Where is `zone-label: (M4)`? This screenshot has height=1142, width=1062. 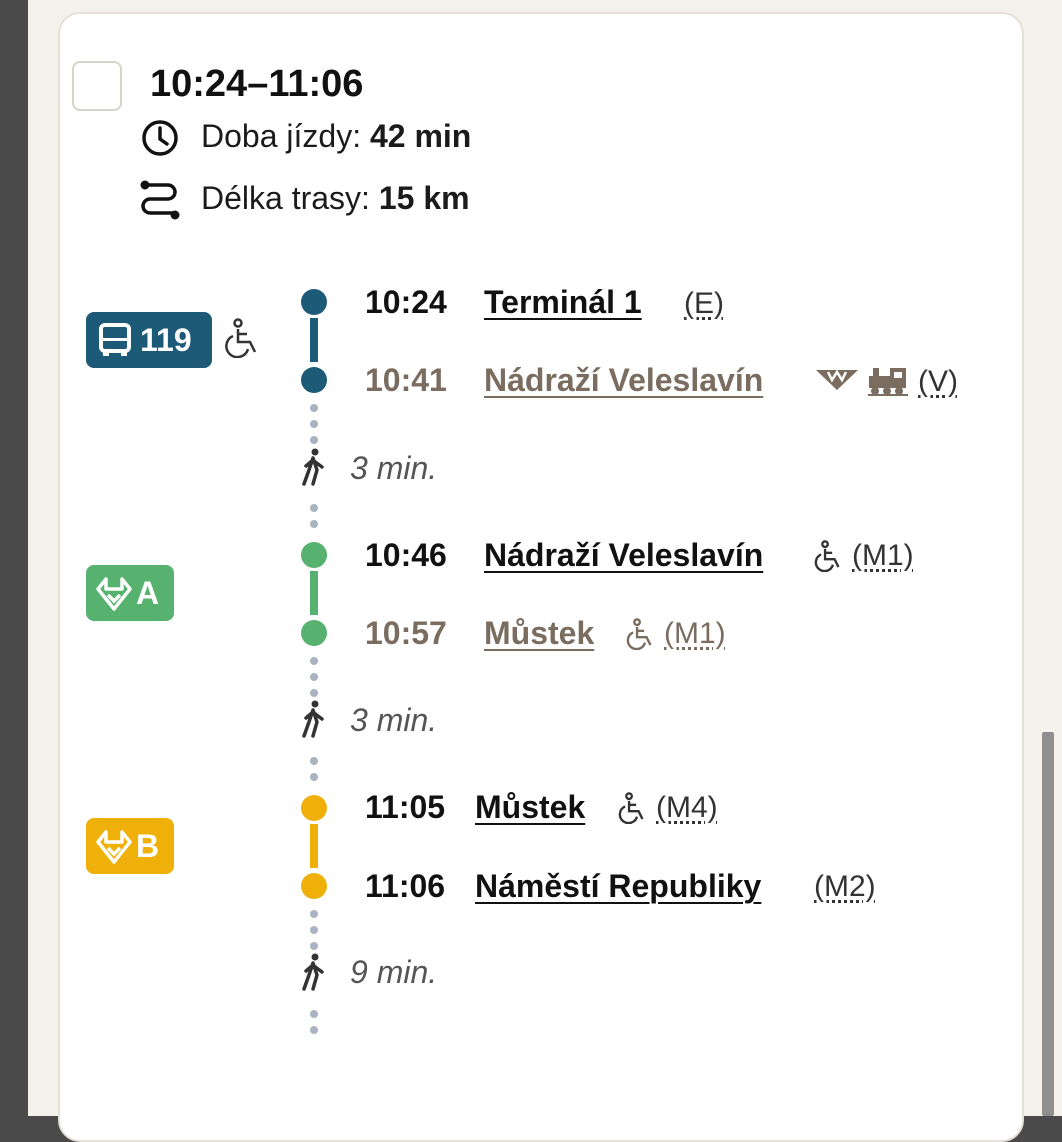 zone-label: (M4) is located at coordinates (687, 808).